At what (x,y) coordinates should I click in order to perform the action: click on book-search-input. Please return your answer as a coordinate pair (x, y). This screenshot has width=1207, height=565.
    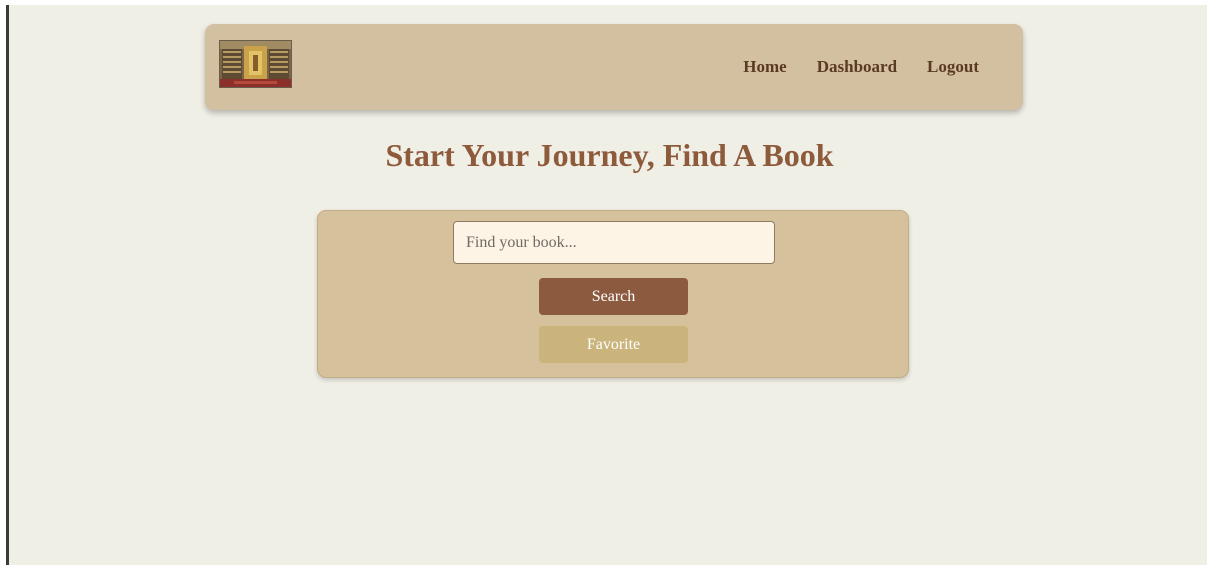
    Looking at the image, I should click on (614, 242).